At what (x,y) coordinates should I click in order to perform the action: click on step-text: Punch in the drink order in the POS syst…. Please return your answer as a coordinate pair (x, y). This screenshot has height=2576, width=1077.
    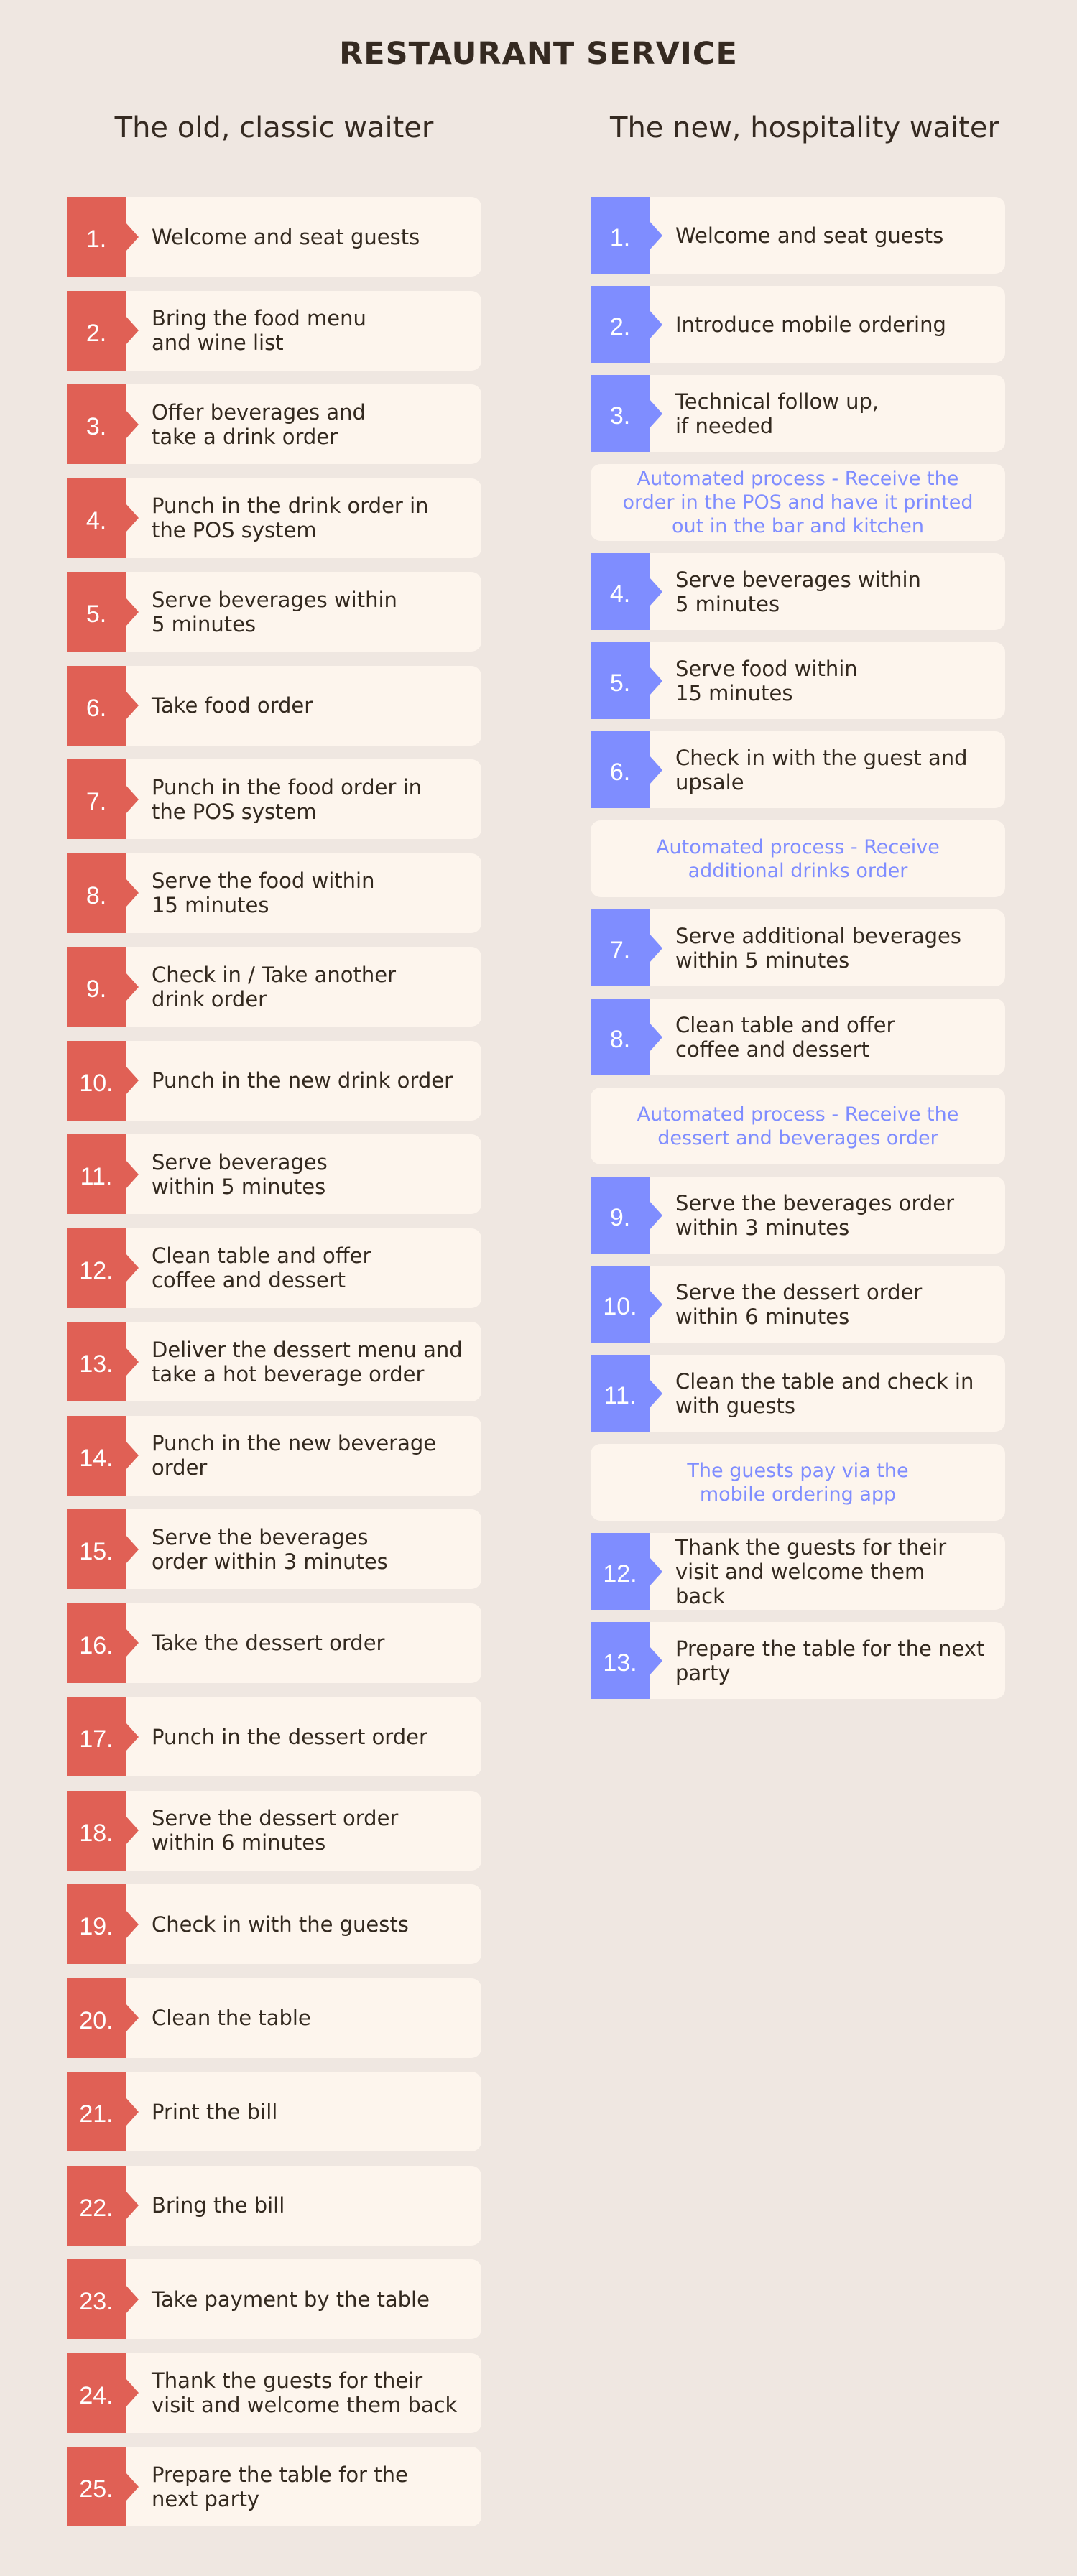
    Looking at the image, I should click on (290, 518).